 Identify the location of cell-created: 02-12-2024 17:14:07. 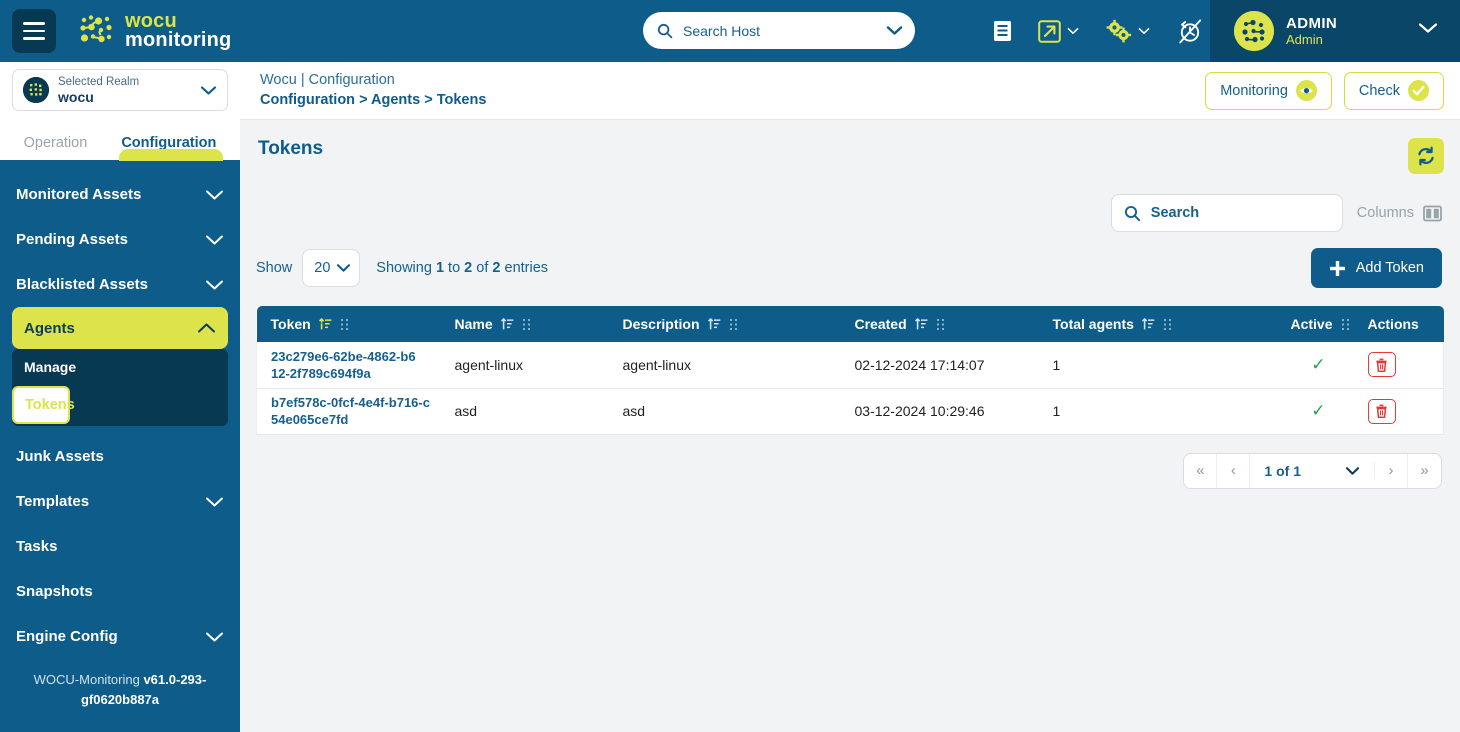
(939, 365).